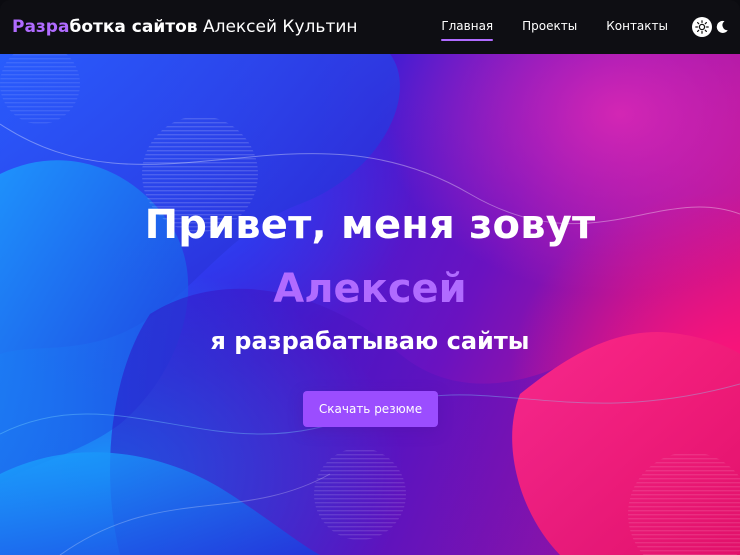  I want to click on logo-bold-text: ботка сайтов, so click(133, 27).